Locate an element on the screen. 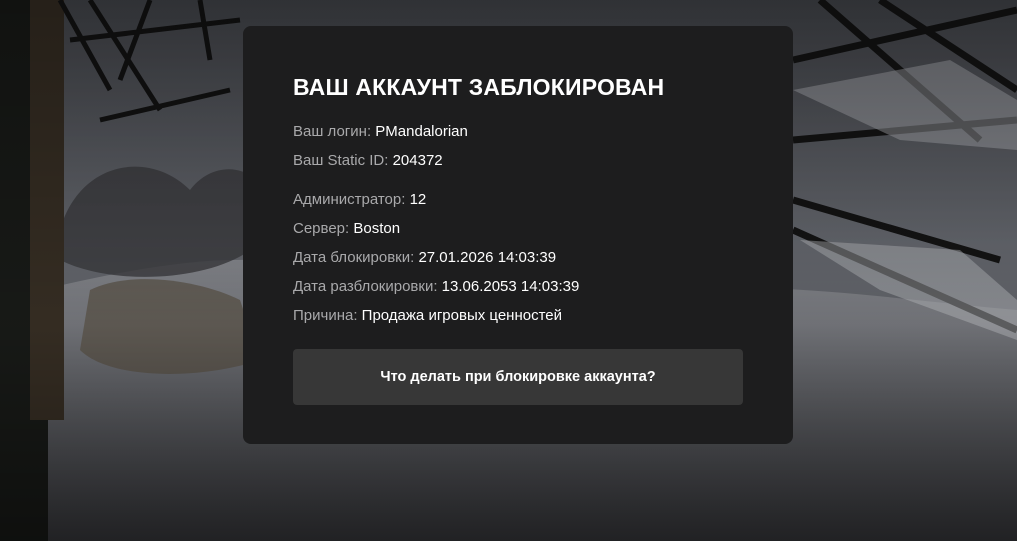 The width and height of the screenshot is (1017, 541). server-row: Сервер: Boston is located at coordinates (518, 233).